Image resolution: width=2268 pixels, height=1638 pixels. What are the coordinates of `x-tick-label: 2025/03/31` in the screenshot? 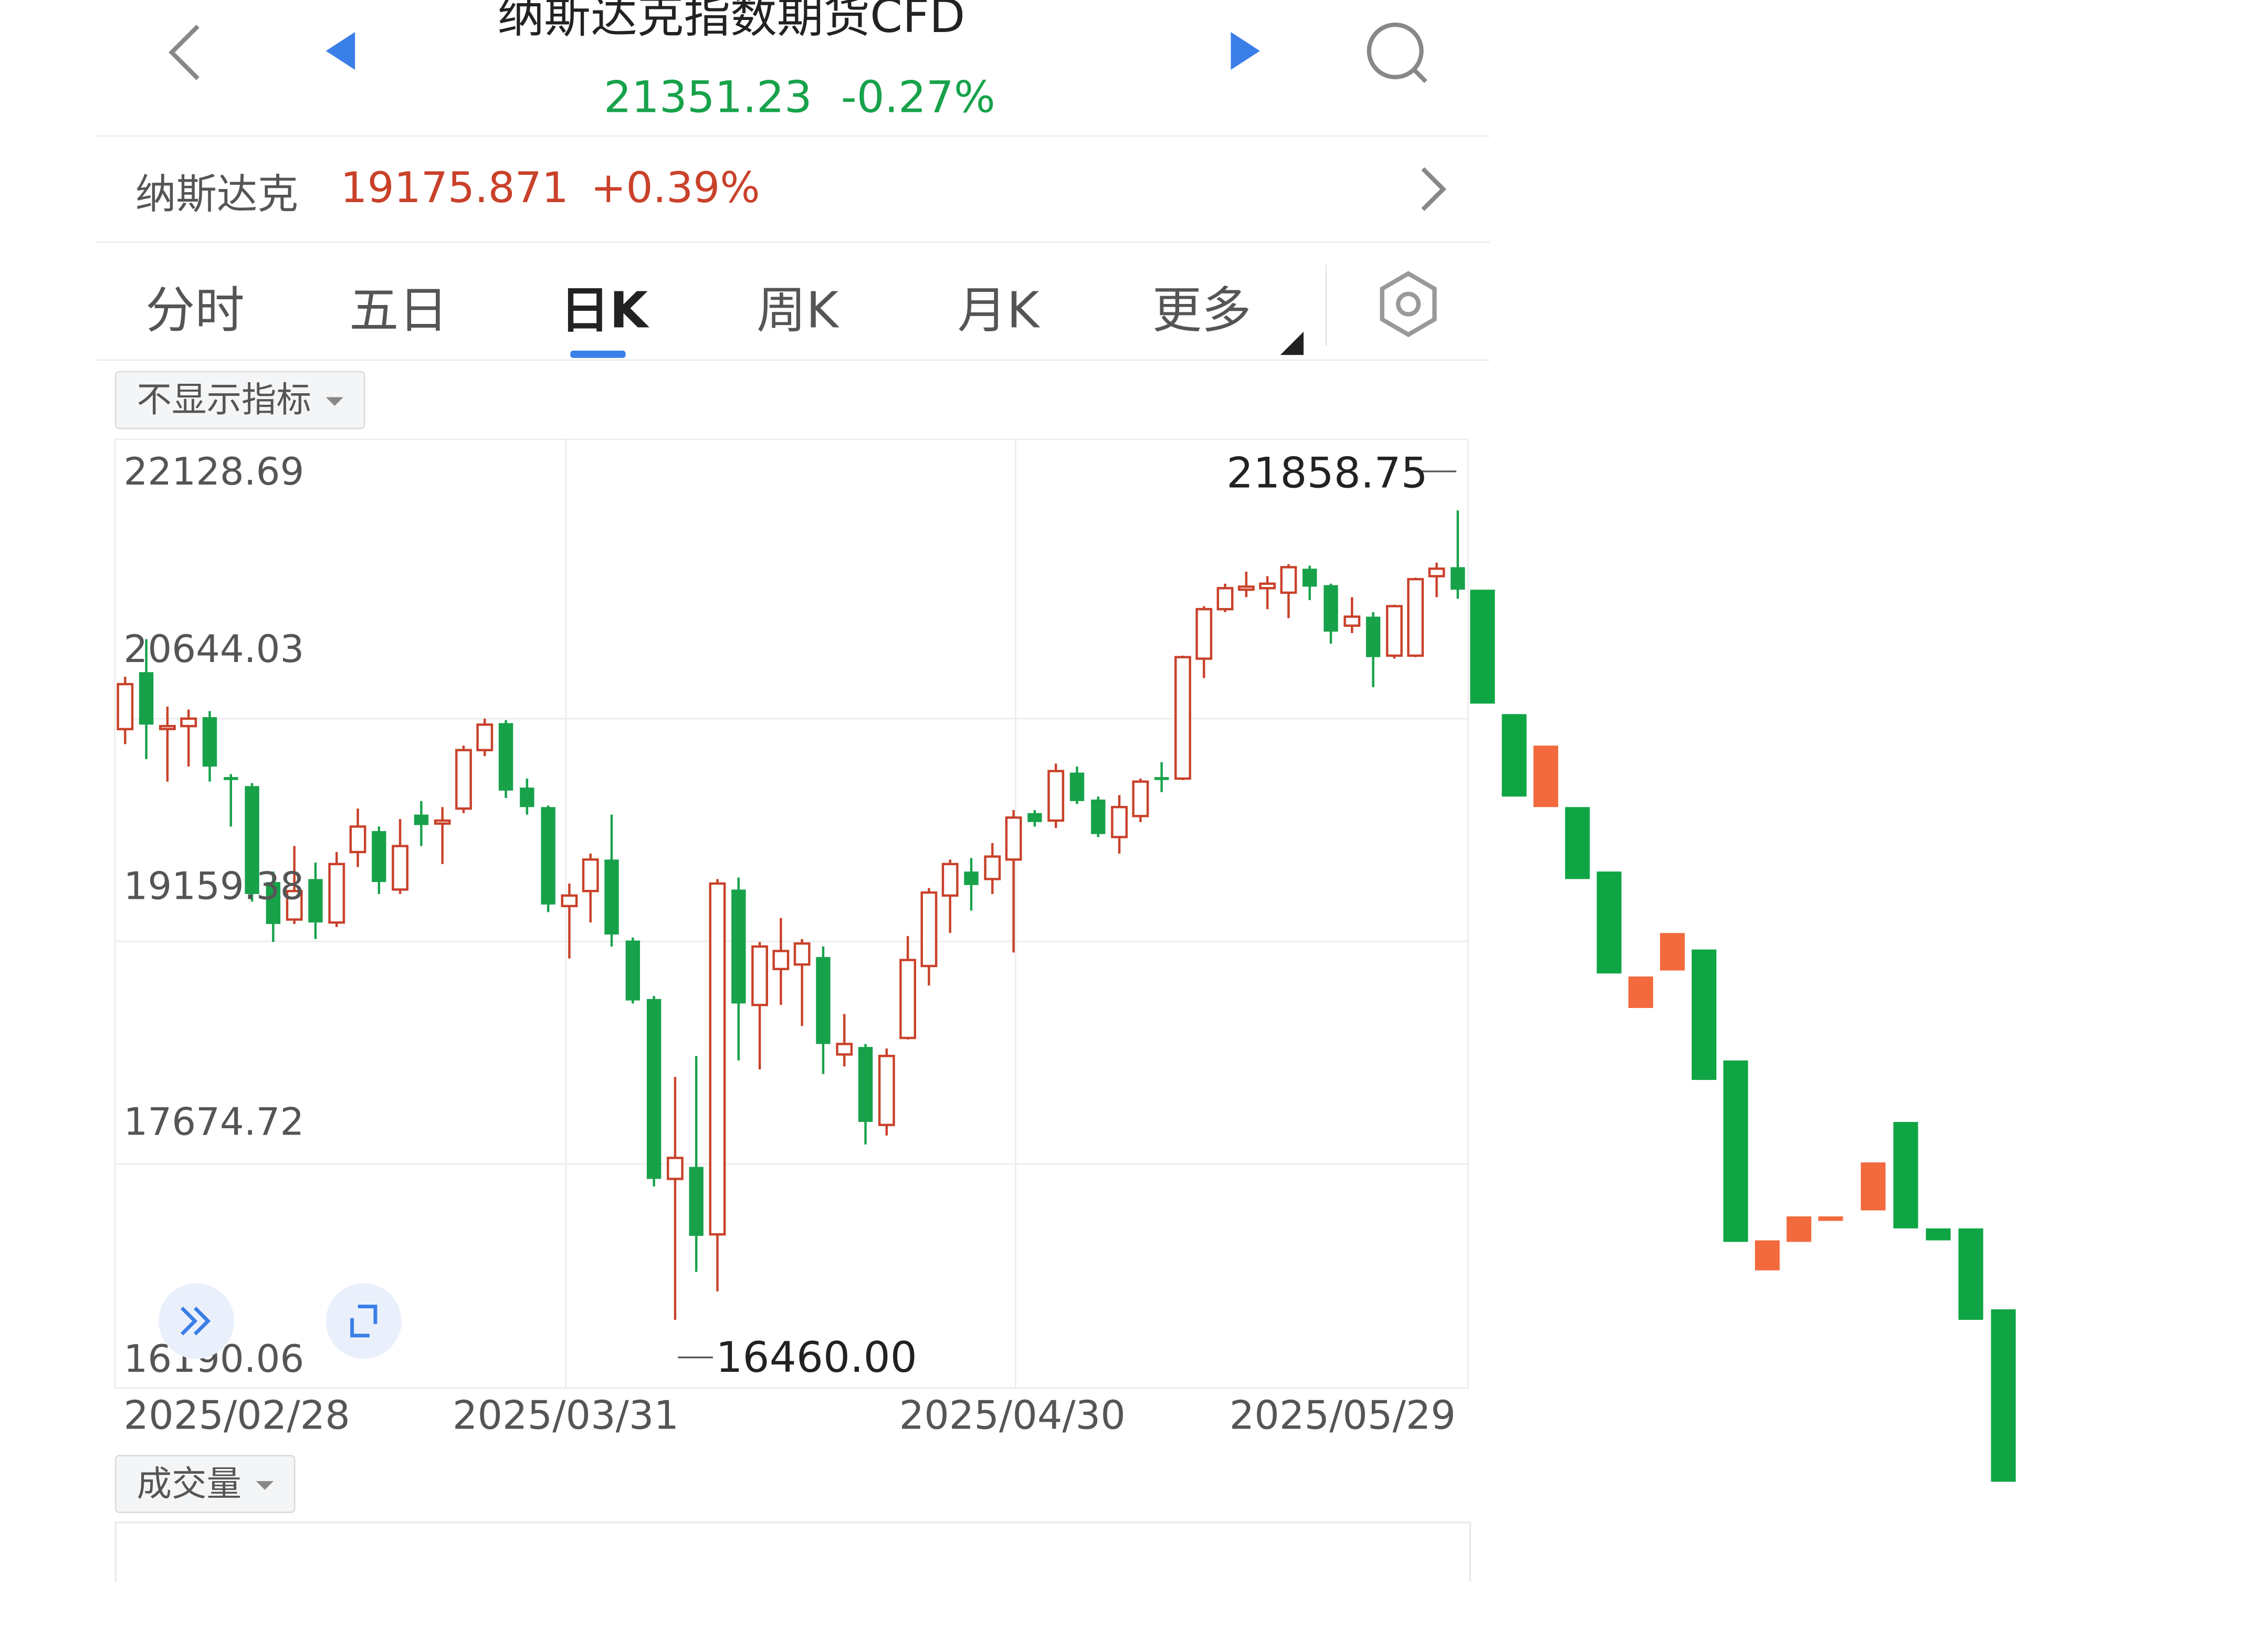 It's located at (565, 1416).